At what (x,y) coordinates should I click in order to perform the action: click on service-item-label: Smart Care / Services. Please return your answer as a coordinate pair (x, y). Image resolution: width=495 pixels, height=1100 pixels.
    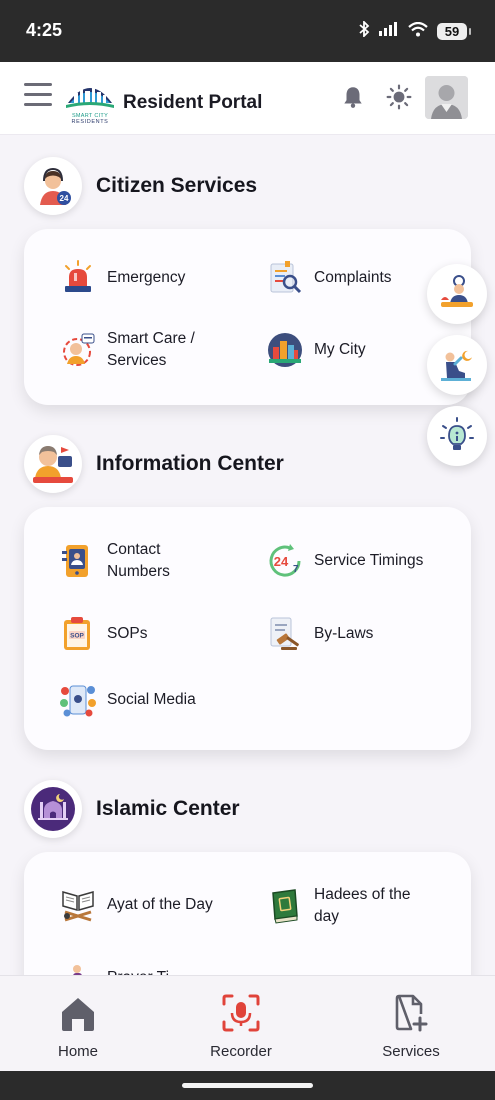
    Looking at the image, I should click on (151, 349).